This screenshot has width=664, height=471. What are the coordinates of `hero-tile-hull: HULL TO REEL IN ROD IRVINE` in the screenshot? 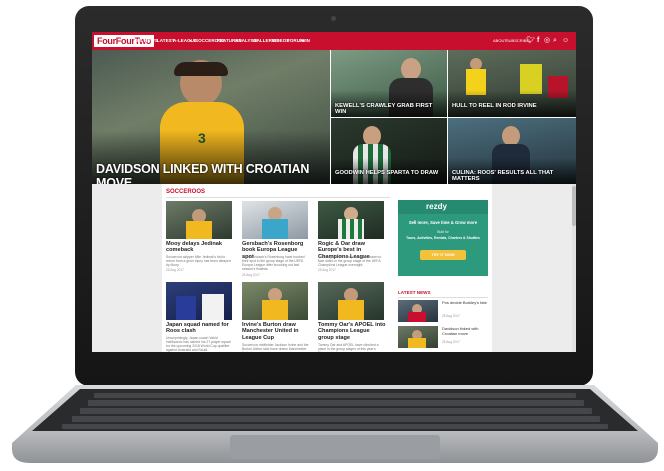 It's located at (512, 83).